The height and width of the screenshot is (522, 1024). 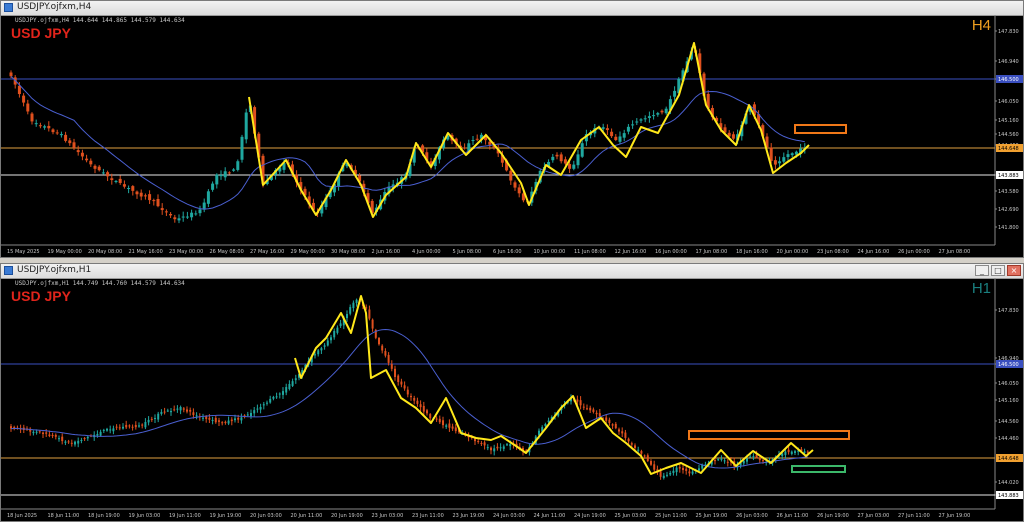 What do you see at coordinates (348, 252) in the screenshot?
I see `time-label: 30 May 08:00` at bounding box center [348, 252].